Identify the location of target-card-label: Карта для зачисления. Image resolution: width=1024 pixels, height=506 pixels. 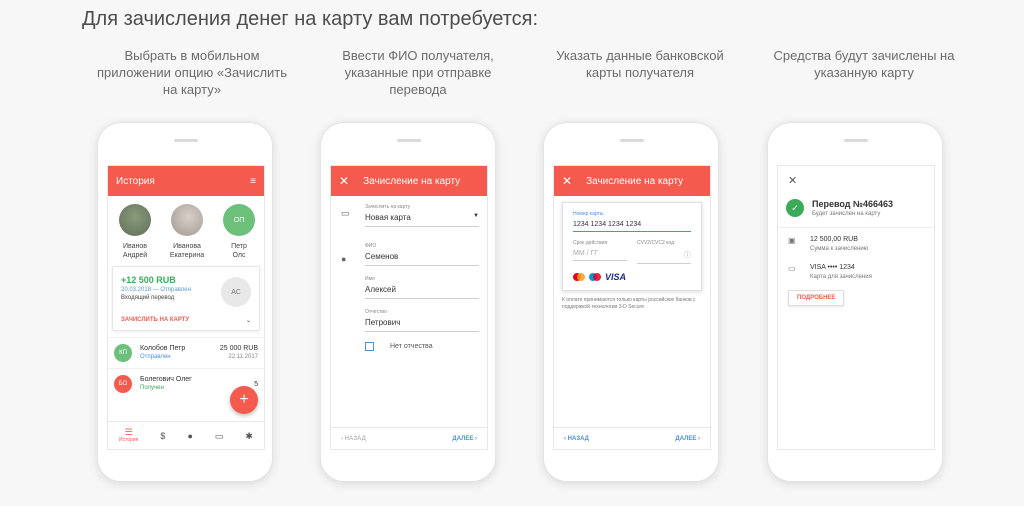
(841, 277).